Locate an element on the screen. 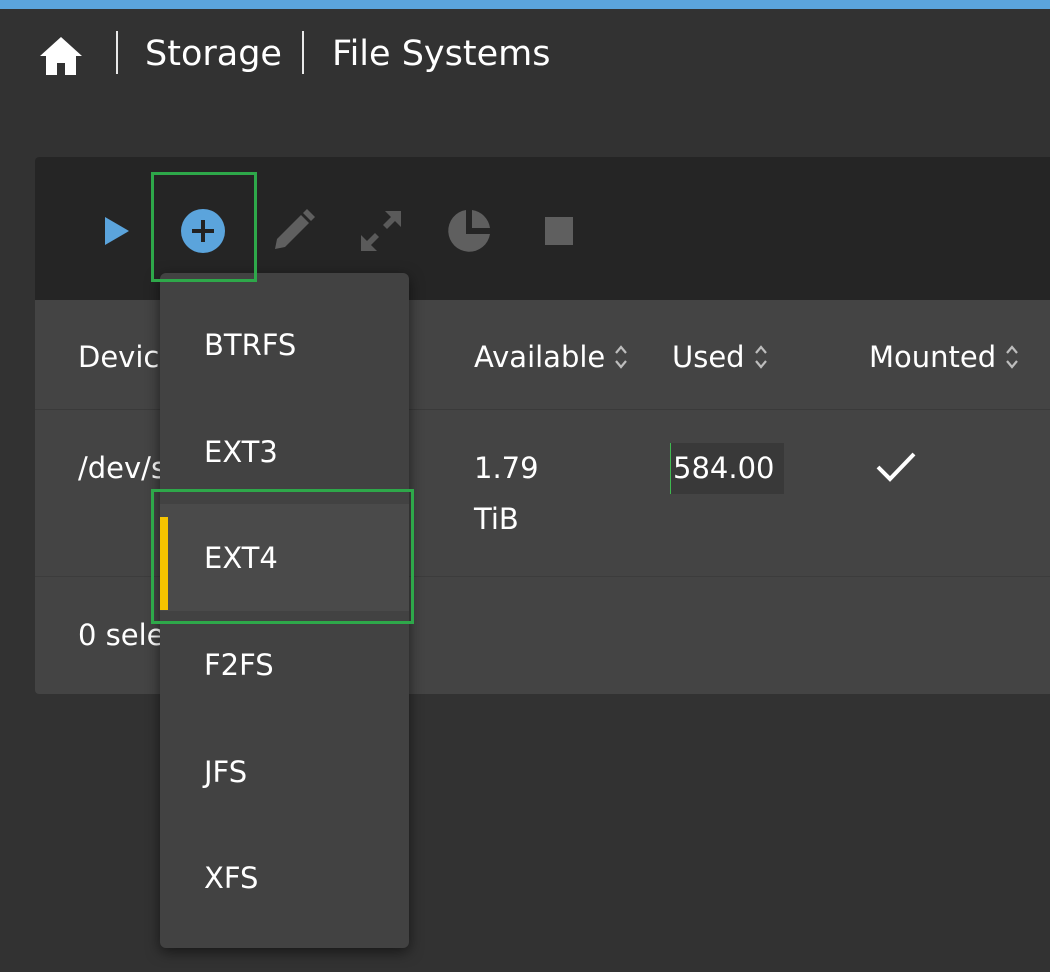 This screenshot has width=1050, height=972. menu-item-ext3: EXT3 is located at coordinates (284, 451).